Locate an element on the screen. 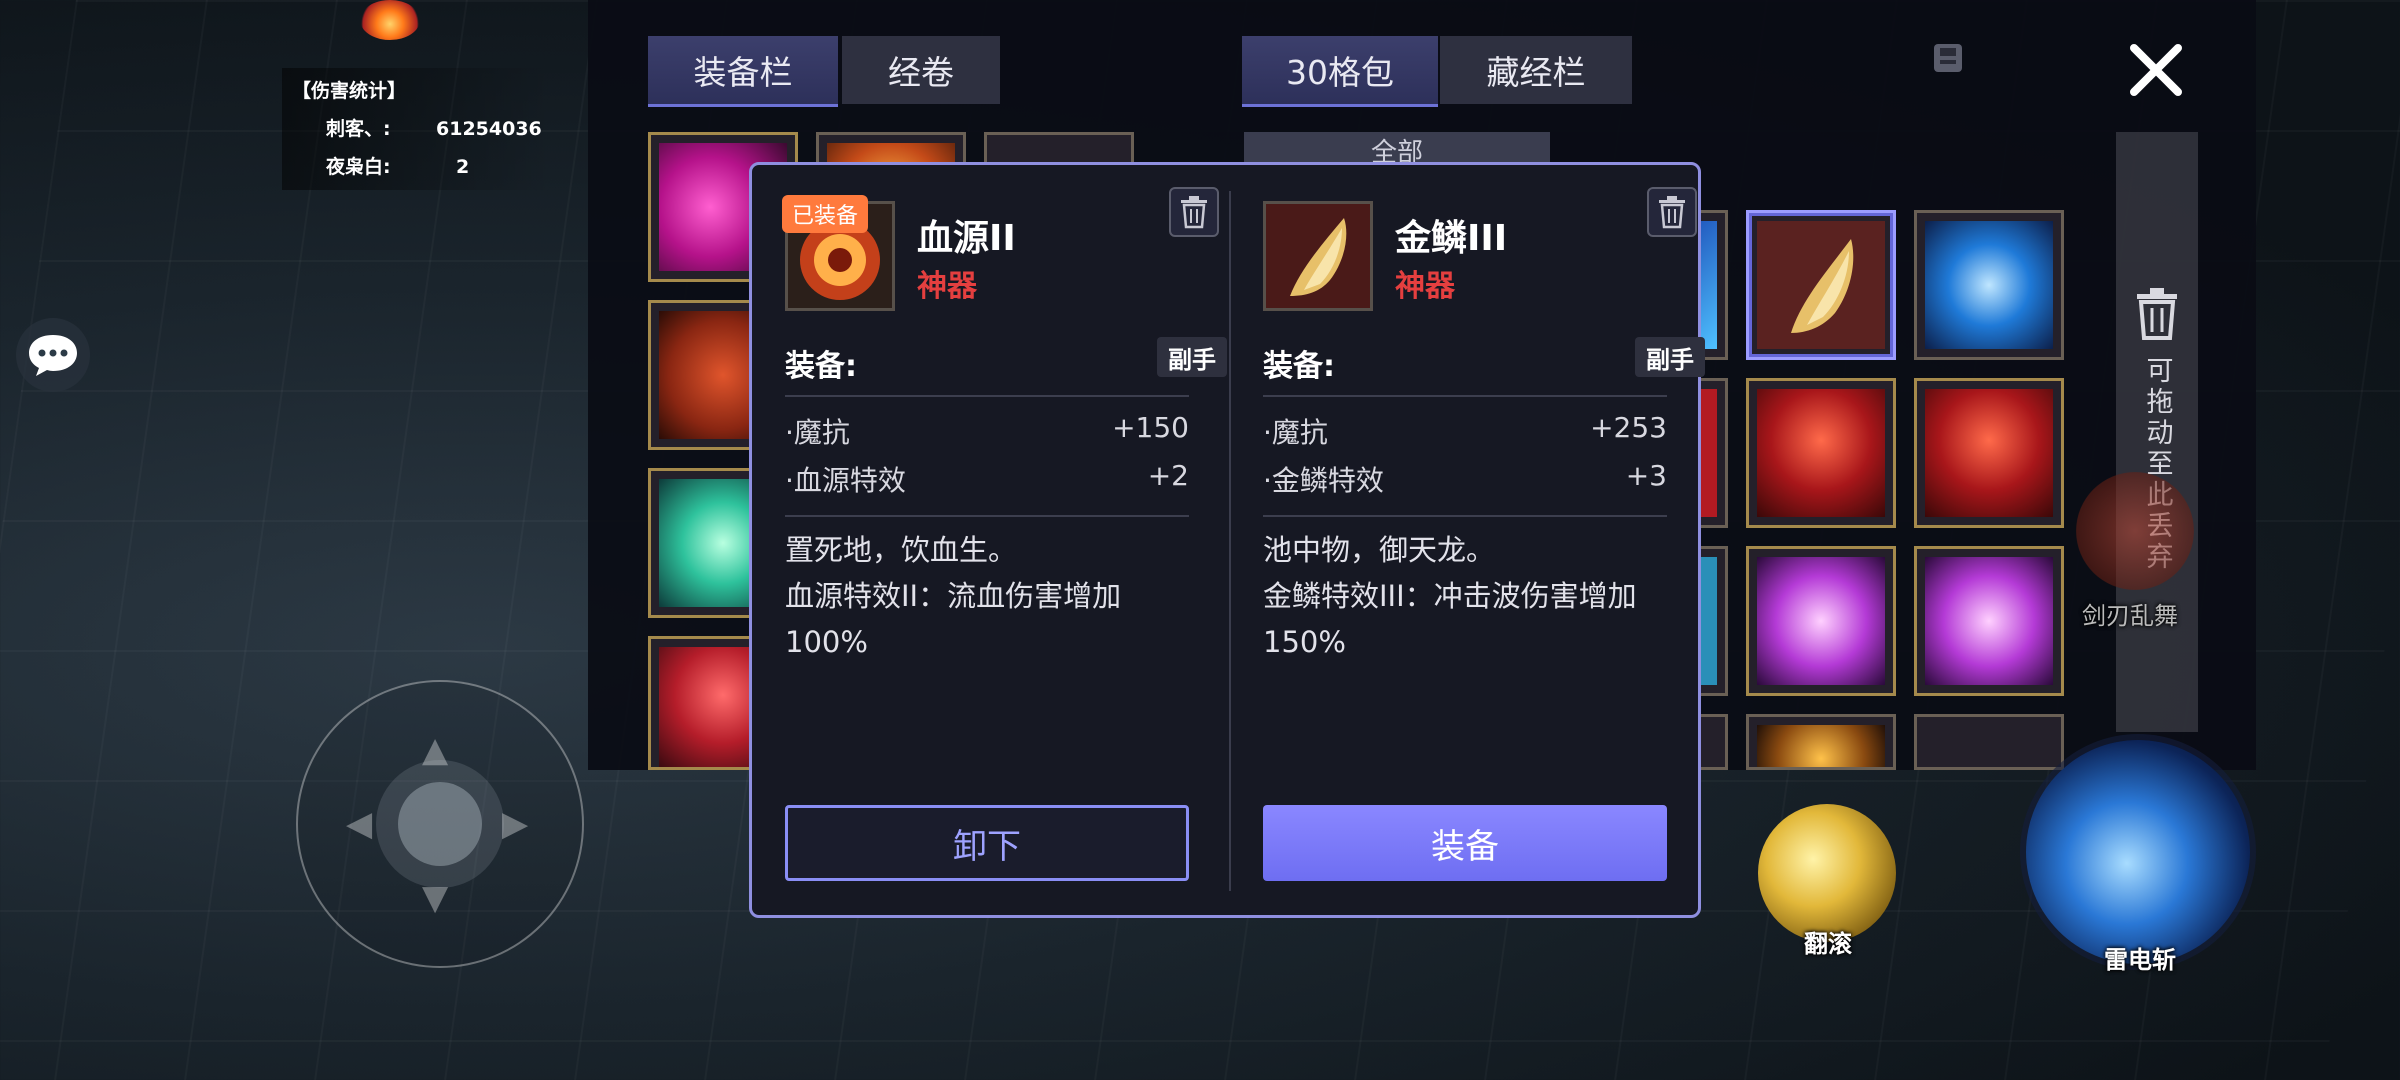 The image size is (2400, 1080). damage-row-name: 刺客、: is located at coordinates (358, 129).